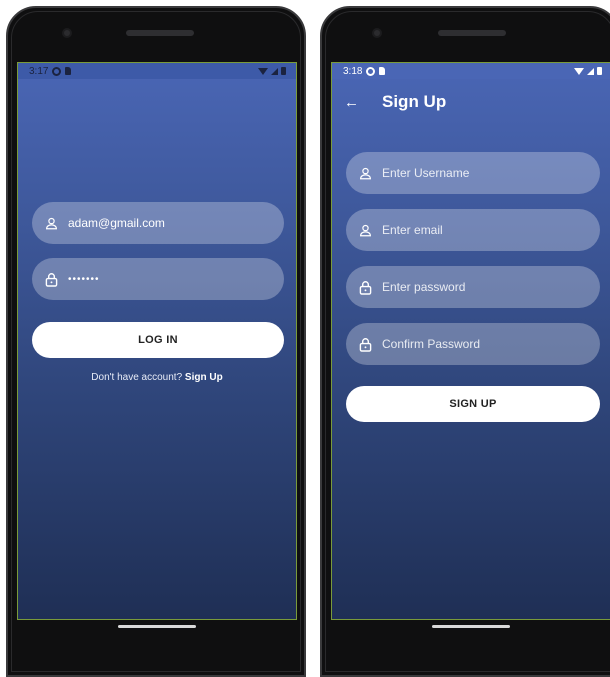 Image resolution: width=610 pixels, height=677 pixels. What do you see at coordinates (84, 279) in the screenshot?
I see `password-input-value: •••••••` at bounding box center [84, 279].